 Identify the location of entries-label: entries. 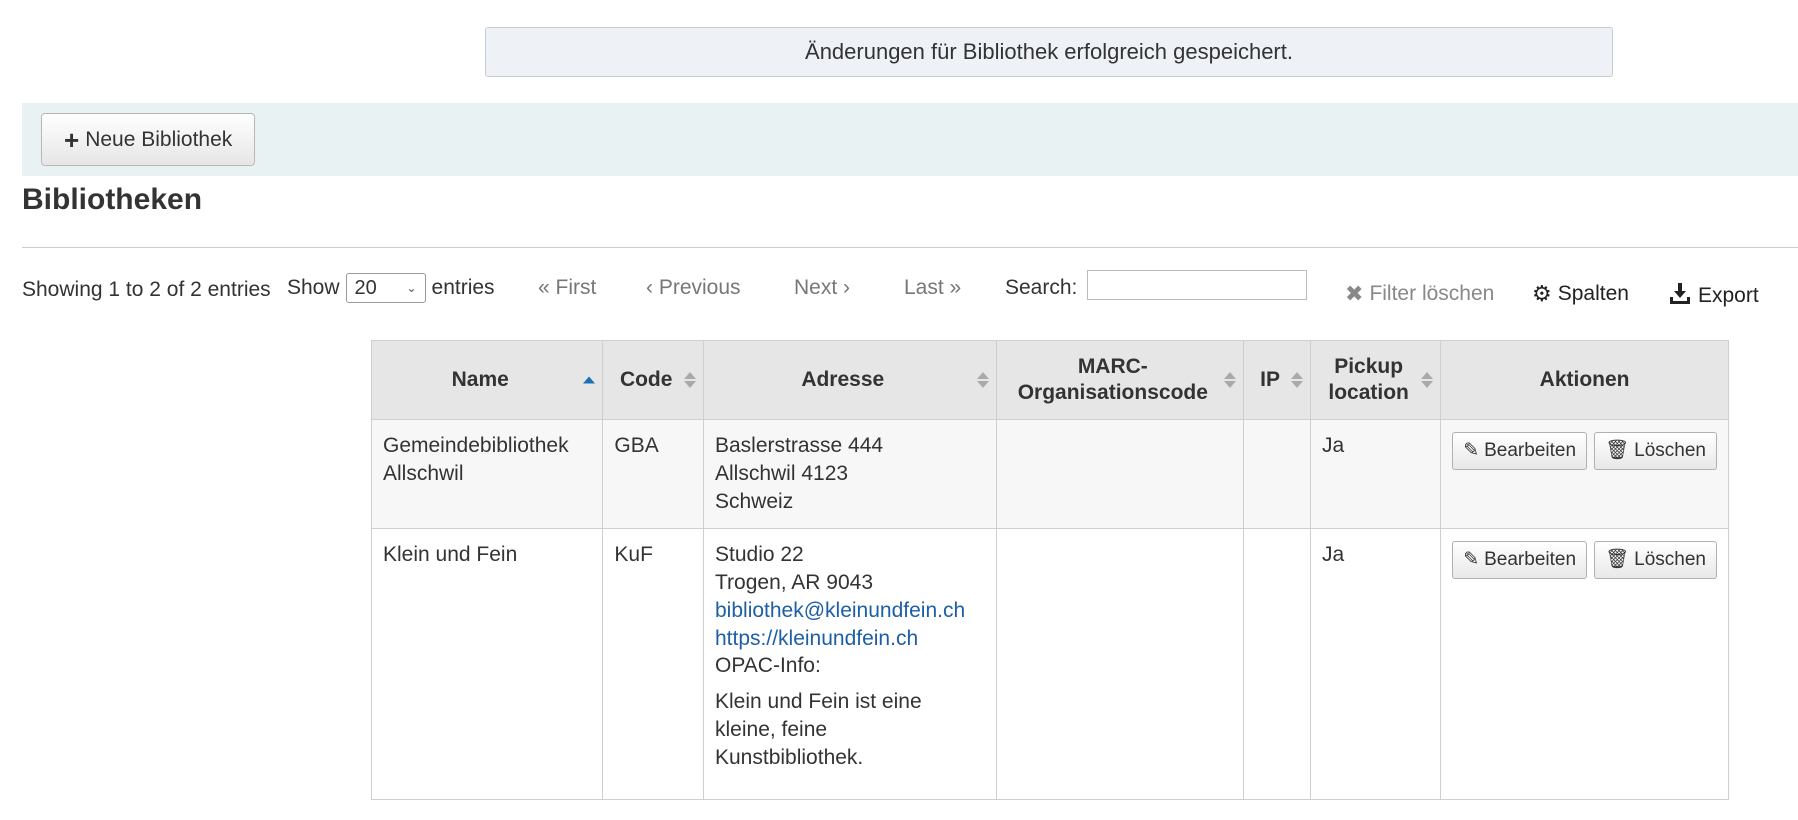
(463, 287).